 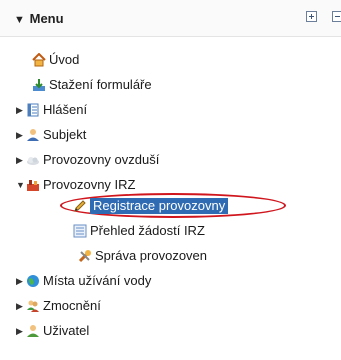 What do you see at coordinates (33, 185) in the screenshot?
I see `factory-icon` at bounding box center [33, 185].